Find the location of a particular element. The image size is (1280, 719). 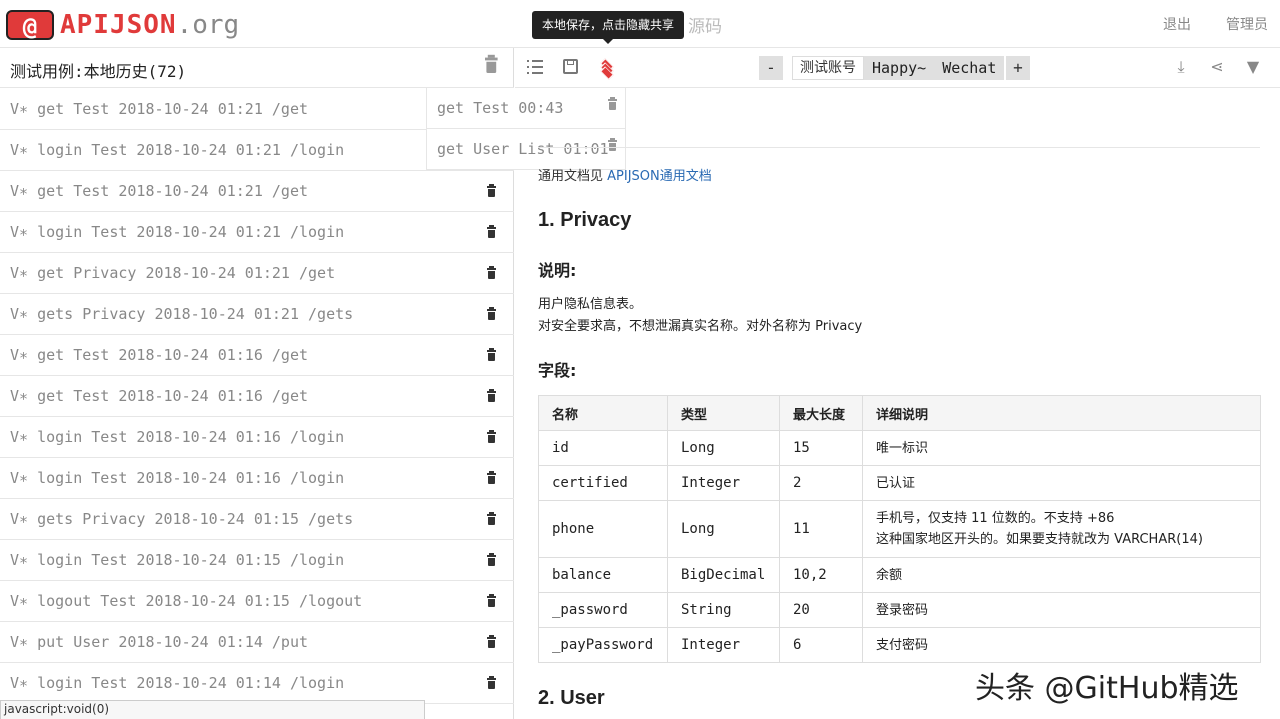

account-happy: Happy~ is located at coordinates (899, 68).